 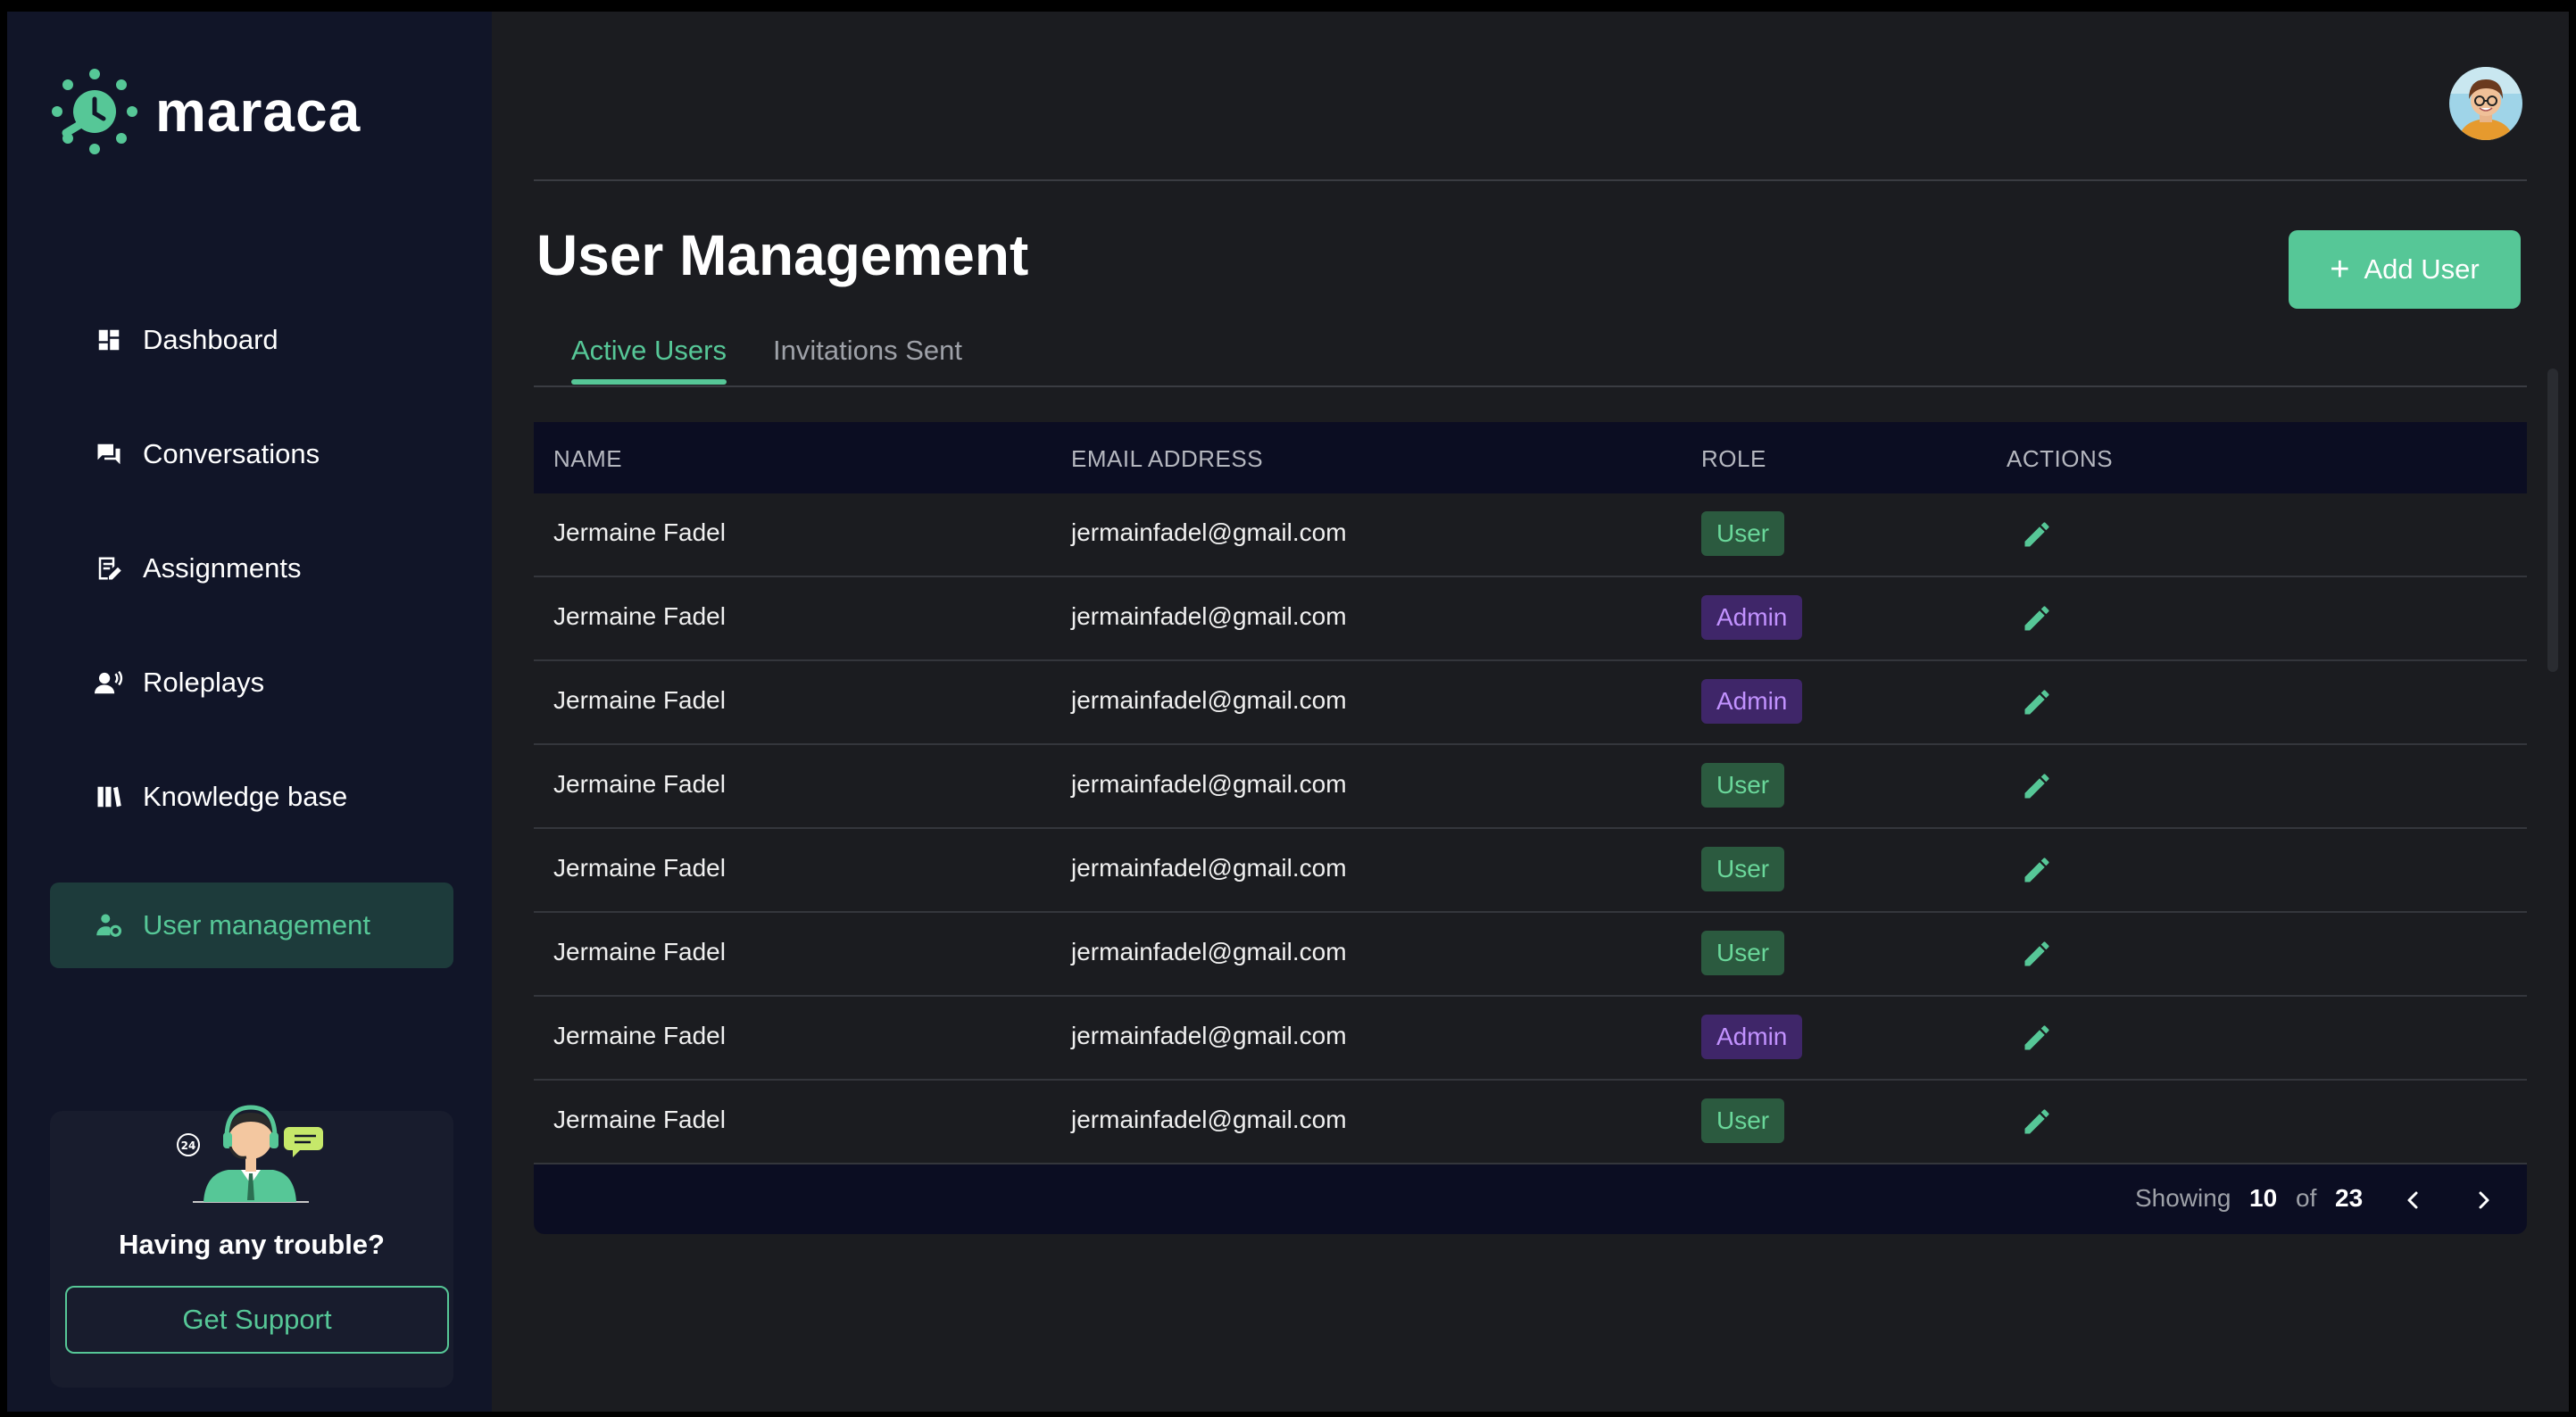 I want to click on support-card: 24 Having any trouble? Get Support, so click(x=252, y=1247).